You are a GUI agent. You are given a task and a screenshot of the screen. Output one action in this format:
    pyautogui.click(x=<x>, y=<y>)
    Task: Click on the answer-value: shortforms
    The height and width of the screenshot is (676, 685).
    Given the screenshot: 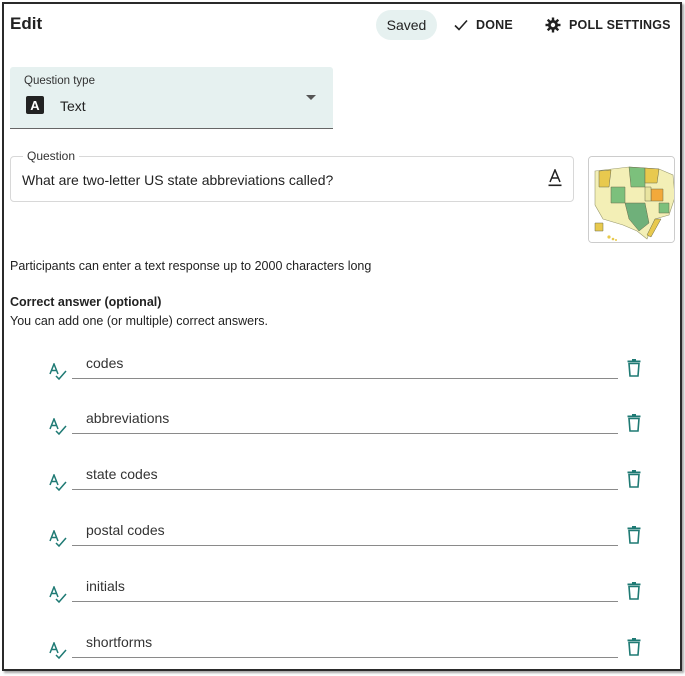 What is the action you would take?
    pyautogui.click(x=119, y=642)
    